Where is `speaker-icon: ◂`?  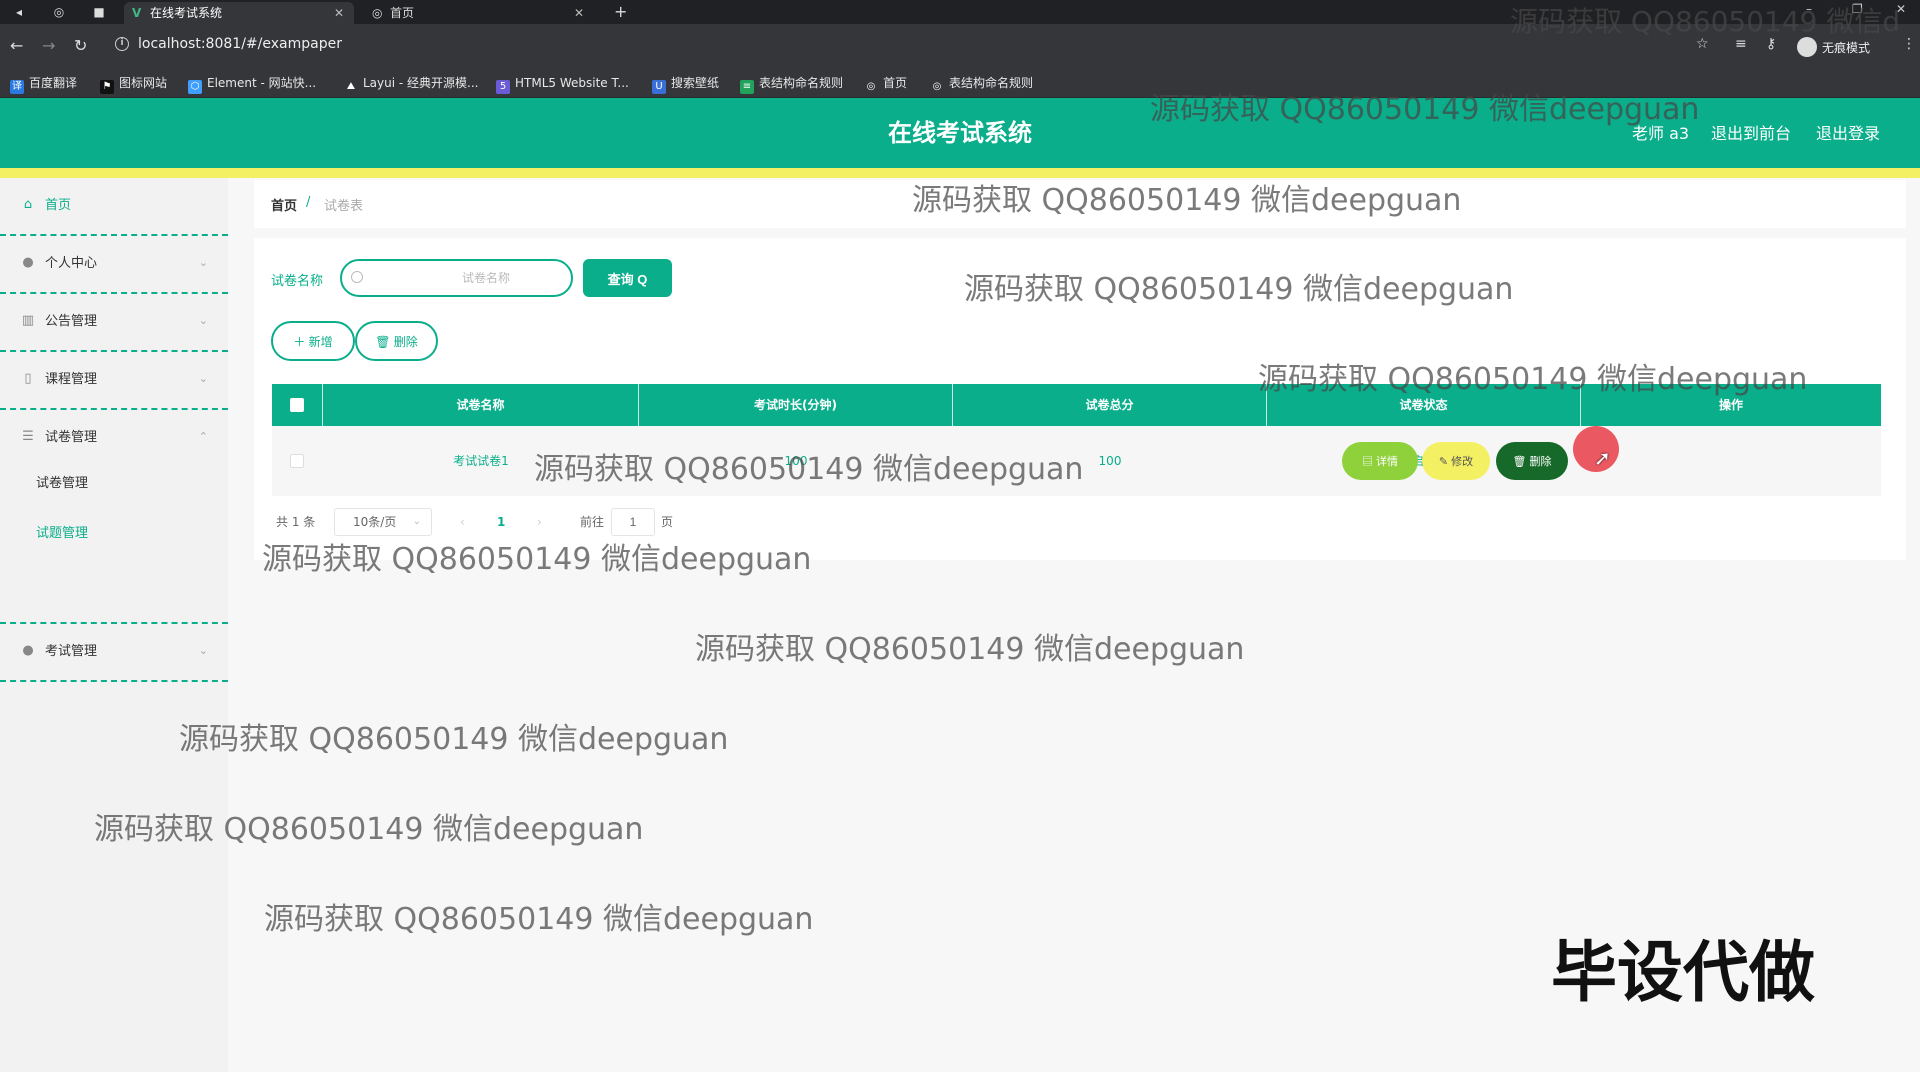
speaker-icon: ◂ is located at coordinates (19, 12).